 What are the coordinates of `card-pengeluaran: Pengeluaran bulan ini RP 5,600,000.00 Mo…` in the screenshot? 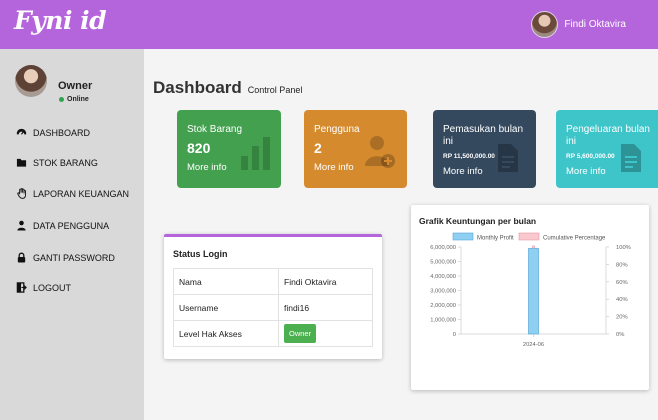 It's located at (607, 149).